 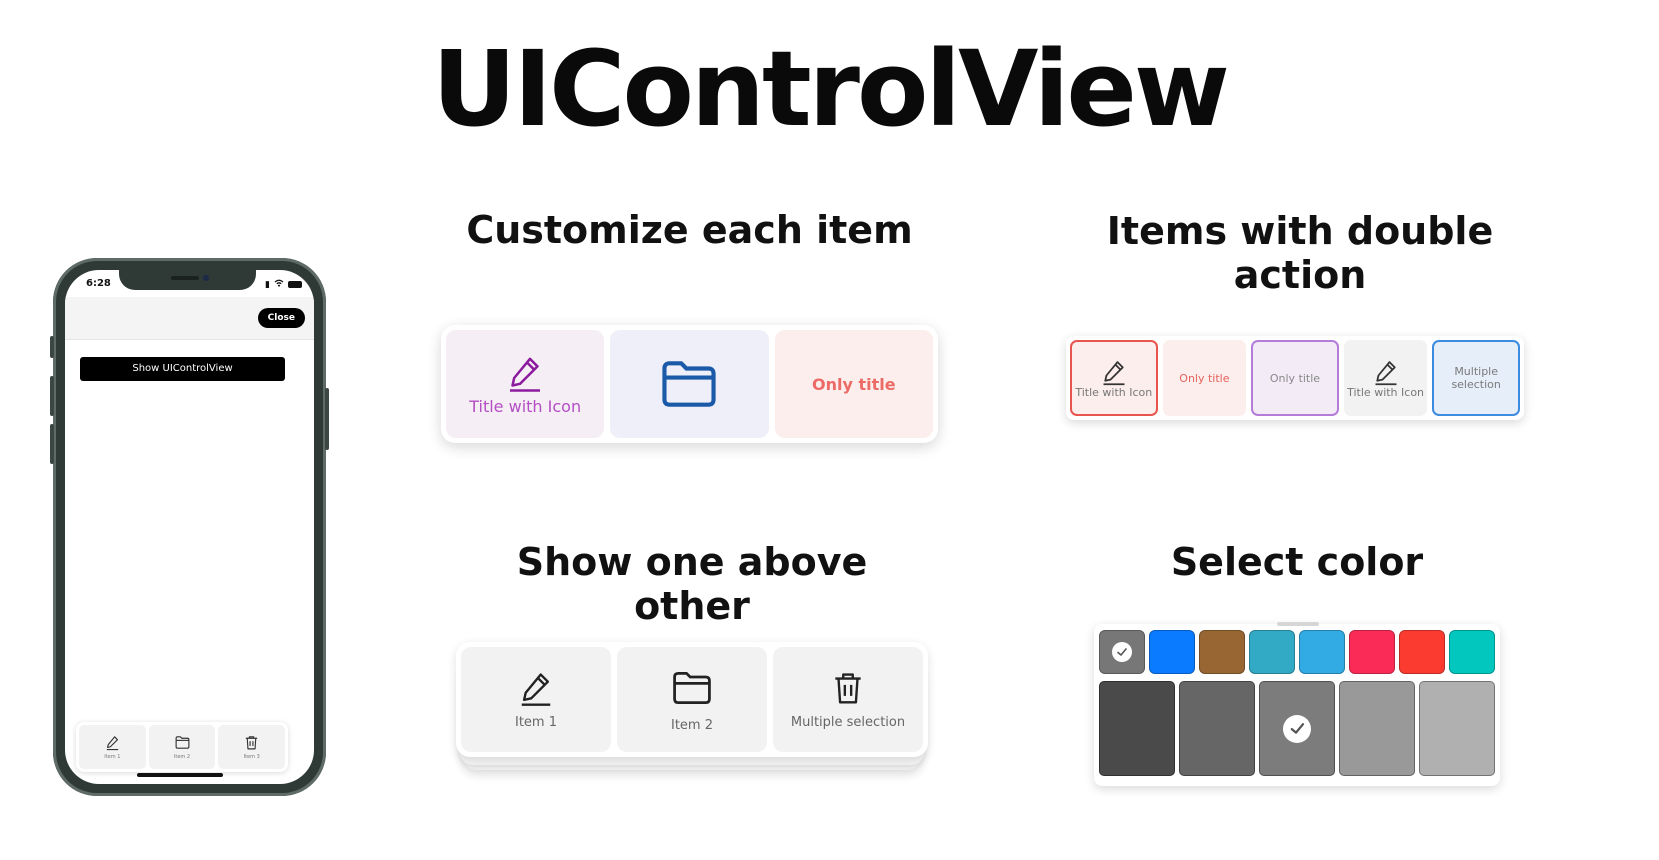 What do you see at coordinates (1297, 562) in the screenshot?
I see `heading-select-color: Select color` at bounding box center [1297, 562].